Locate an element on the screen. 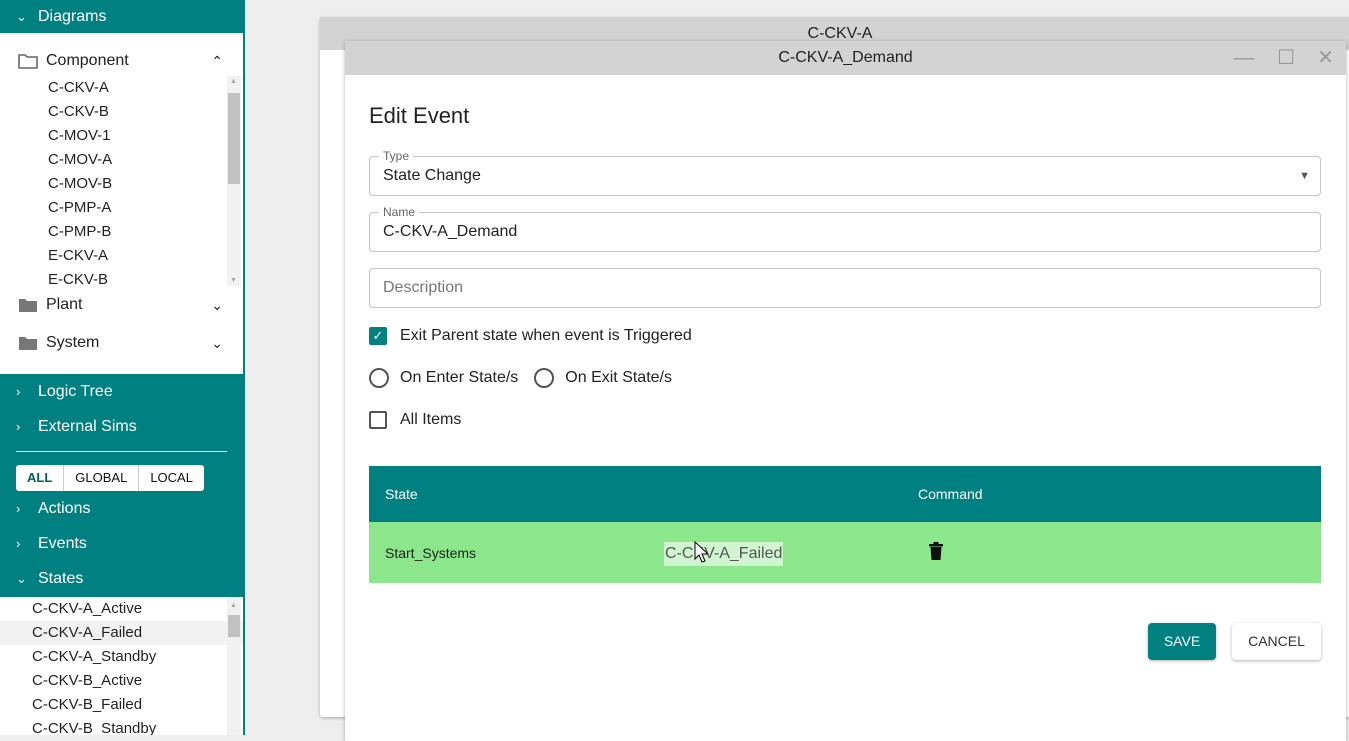 This screenshot has width=1349, height=741. field-placeholder: Description is located at coordinates (423, 287).